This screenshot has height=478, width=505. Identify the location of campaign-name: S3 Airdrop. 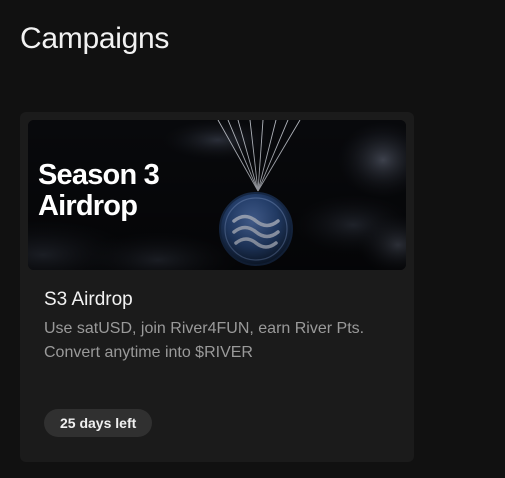
(88, 299).